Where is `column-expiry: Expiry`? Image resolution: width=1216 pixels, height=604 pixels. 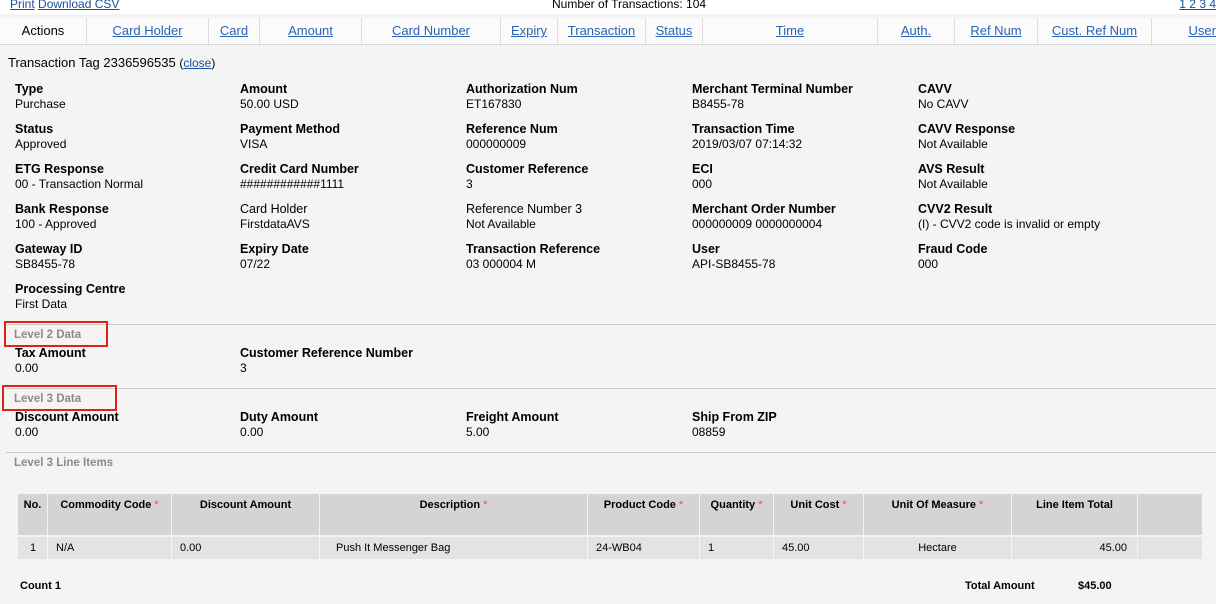 column-expiry: Expiry is located at coordinates (529, 31).